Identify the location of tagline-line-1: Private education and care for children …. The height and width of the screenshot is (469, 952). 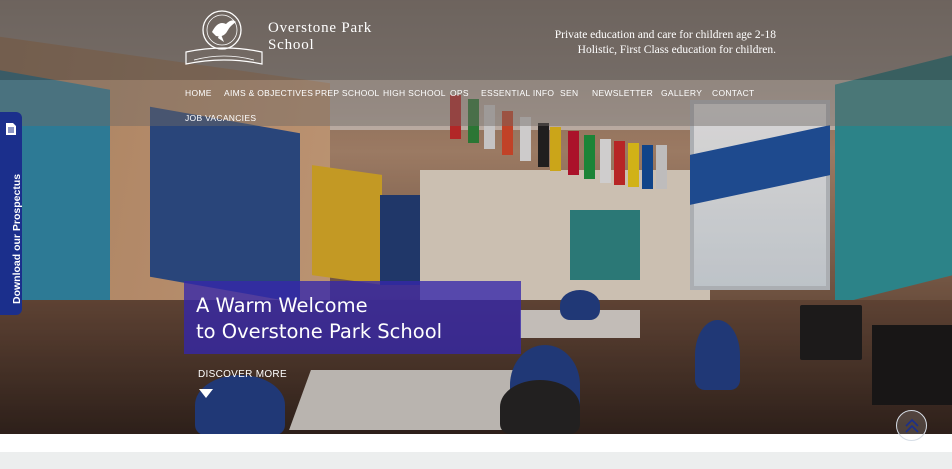
(665, 35).